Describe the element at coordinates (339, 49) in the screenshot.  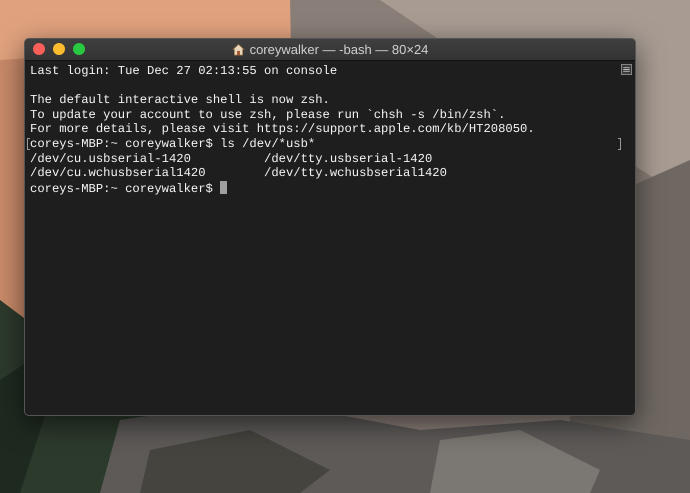
I see `window-title: coreywalker — -bash — 80×24` at that location.